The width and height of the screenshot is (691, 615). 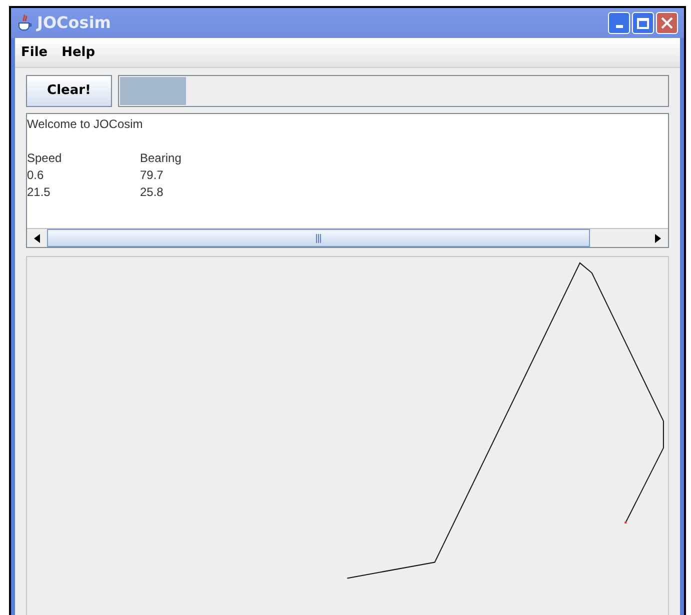 I want to click on scrollbar-thumb, so click(x=318, y=238).